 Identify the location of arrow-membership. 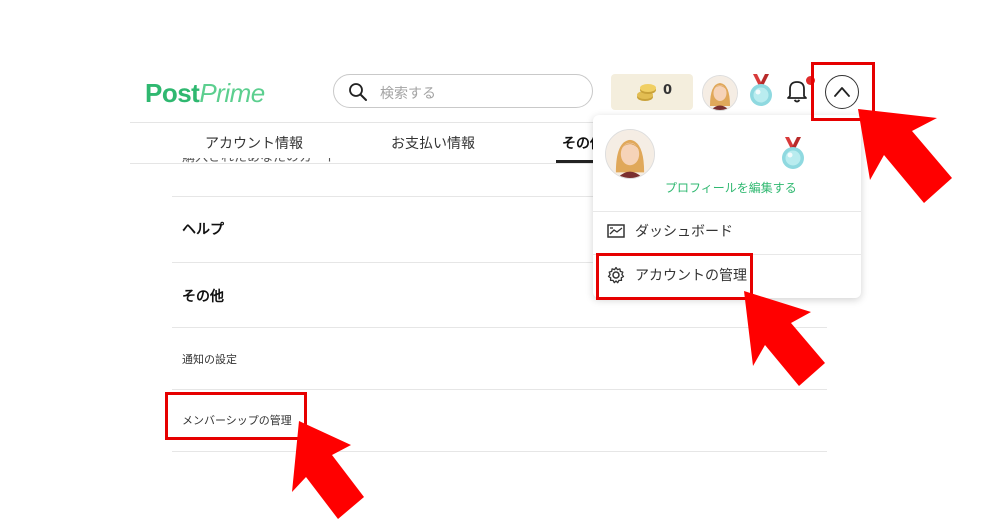
(328, 470).